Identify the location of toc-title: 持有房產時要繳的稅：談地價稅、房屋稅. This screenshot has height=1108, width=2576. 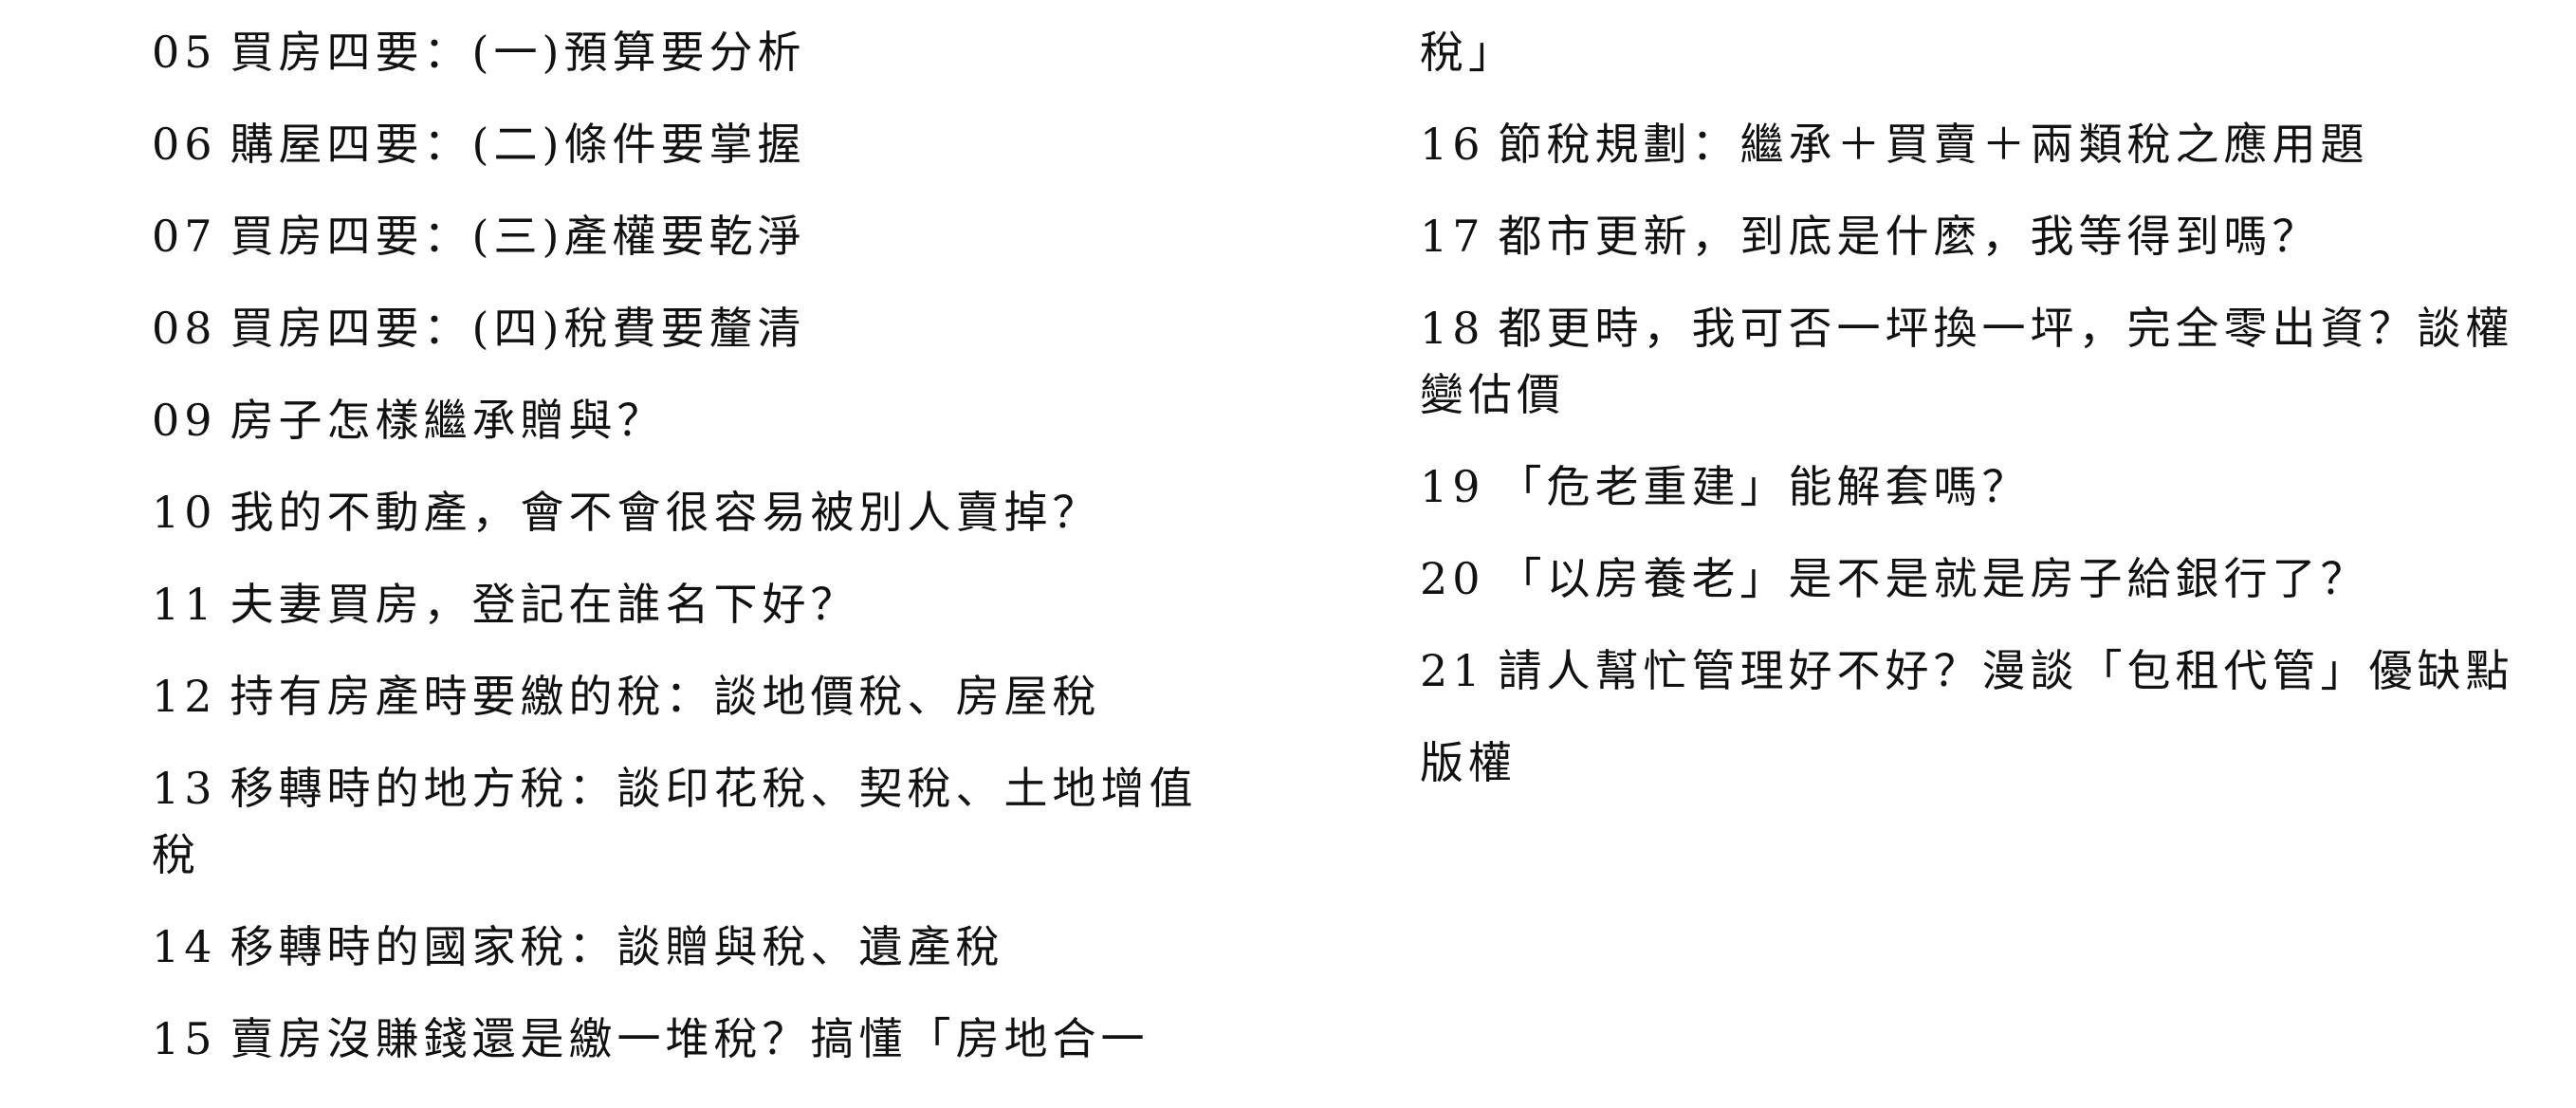
(665, 697).